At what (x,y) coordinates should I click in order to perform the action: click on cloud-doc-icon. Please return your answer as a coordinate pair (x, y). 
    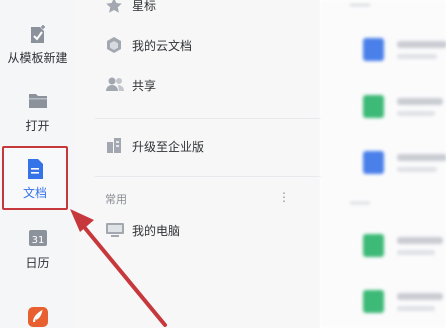
    Looking at the image, I should click on (114, 45).